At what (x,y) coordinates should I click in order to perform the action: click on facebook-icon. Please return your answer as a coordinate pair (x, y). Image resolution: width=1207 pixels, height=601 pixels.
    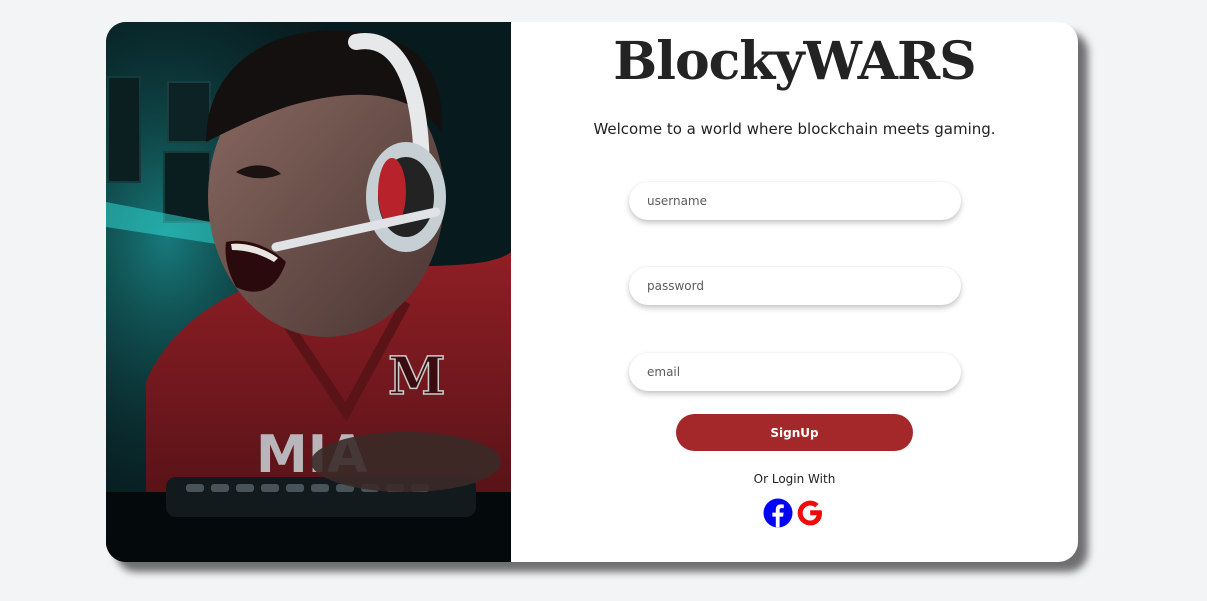
    Looking at the image, I should click on (778, 513).